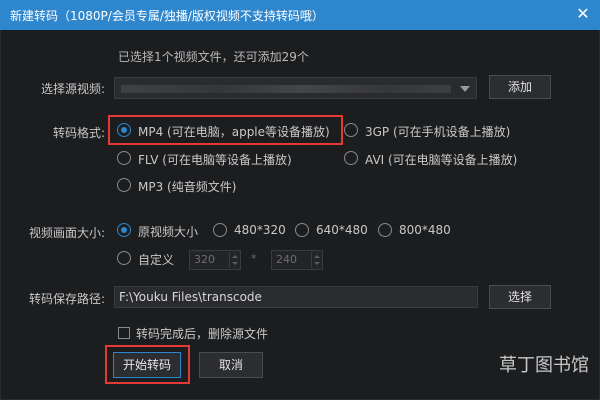 The width and height of the screenshot is (600, 400). Describe the element at coordinates (351, 130) in the screenshot. I see `format-radio-3gp` at that location.